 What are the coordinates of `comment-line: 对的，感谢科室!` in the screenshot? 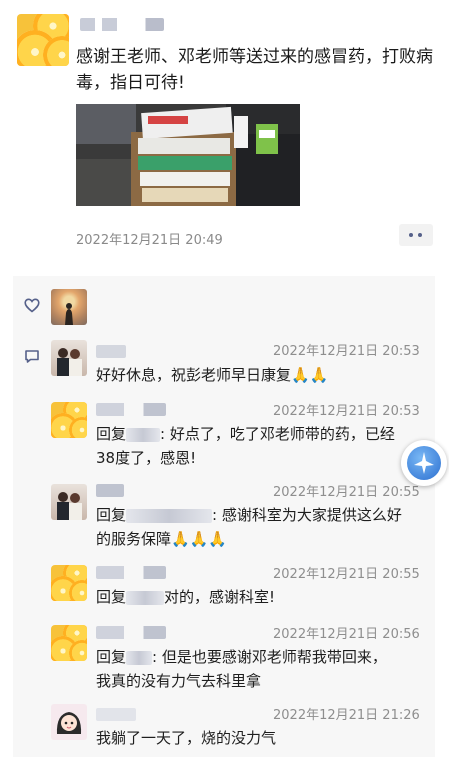 It's located at (220, 597).